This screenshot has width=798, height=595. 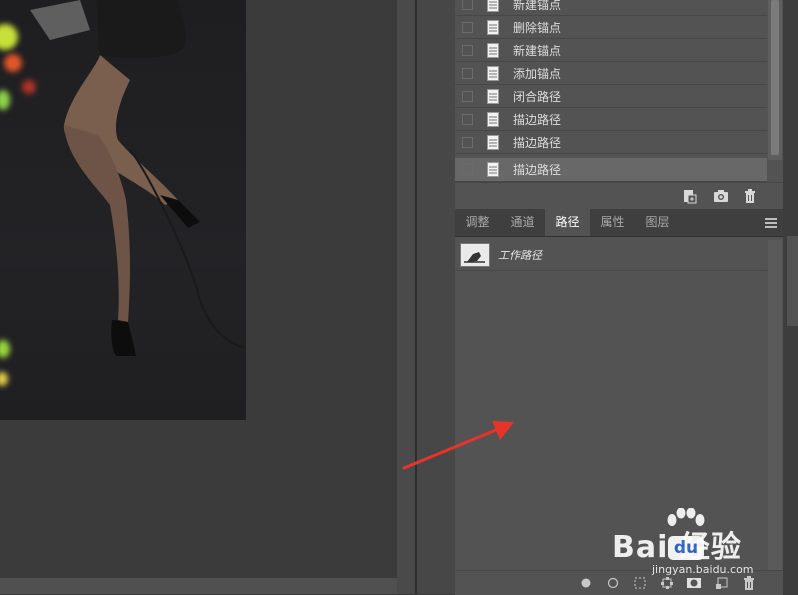 I want to click on baidu-jingyan-watermark: Bai 经验 du jingyan.baidu.com, so click(x=705, y=548).